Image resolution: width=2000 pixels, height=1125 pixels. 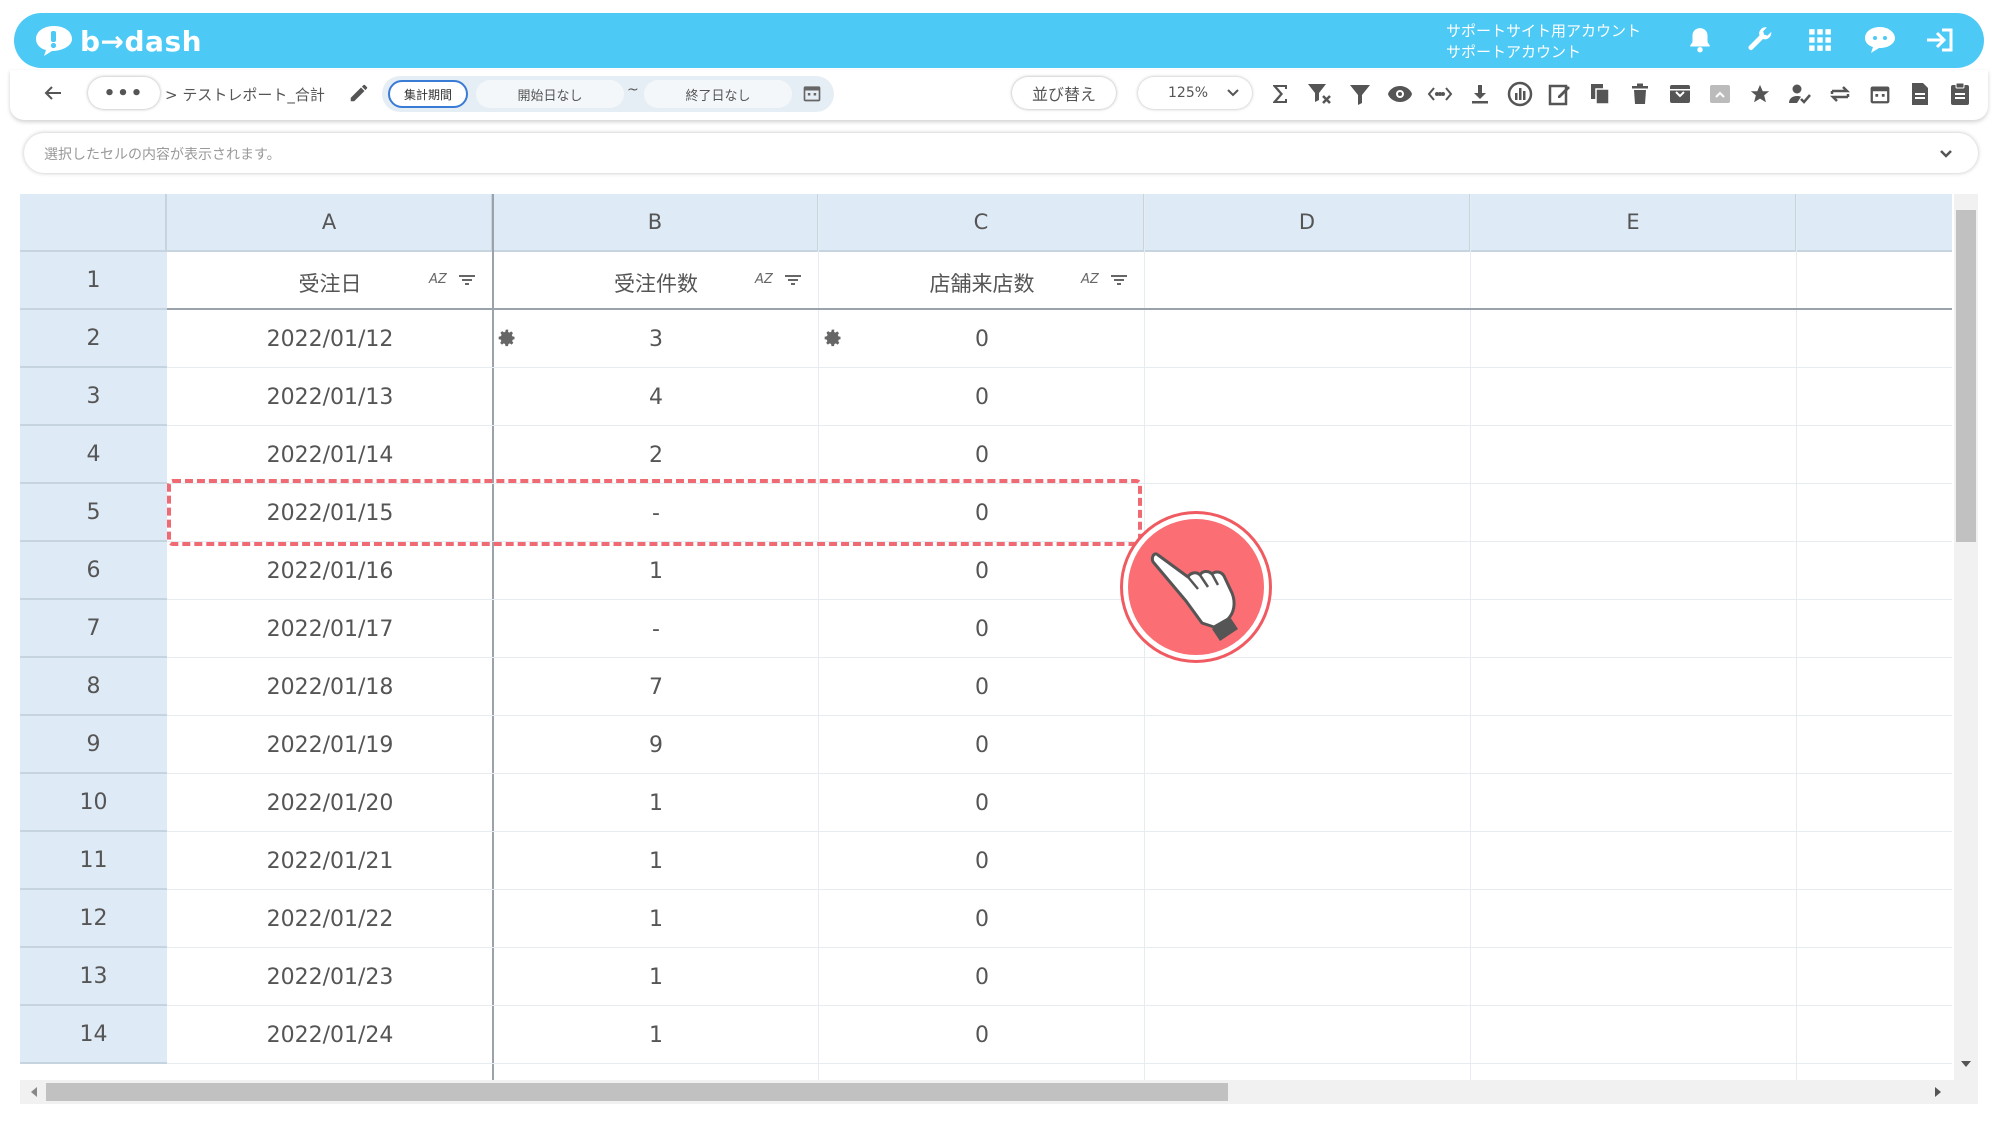 I want to click on archive-icon, so click(x=1680, y=94).